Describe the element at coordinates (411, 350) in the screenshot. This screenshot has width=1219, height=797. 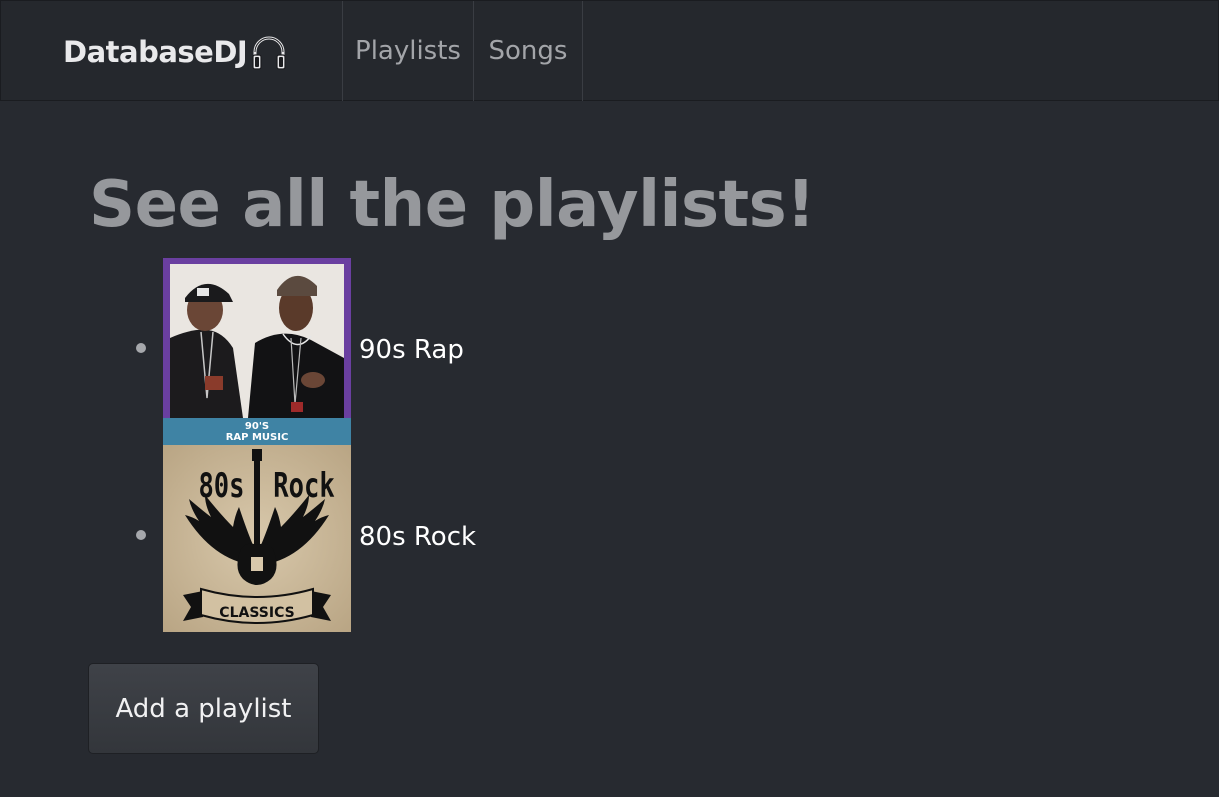
I see `playlist-name: 90s Rap` at that location.